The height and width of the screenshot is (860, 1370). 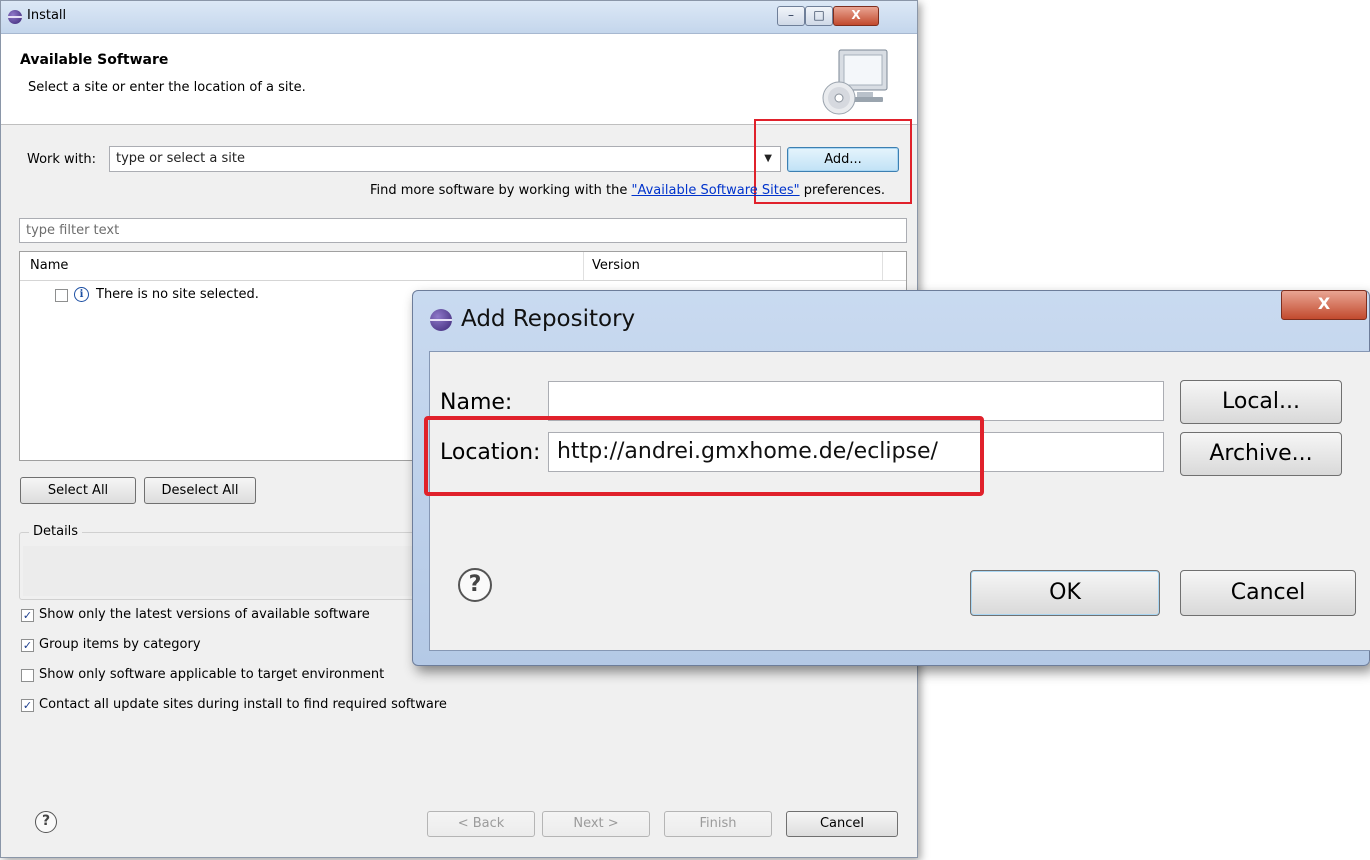 I want to click on option-checkbox-contact: ✓, so click(x=27, y=705).